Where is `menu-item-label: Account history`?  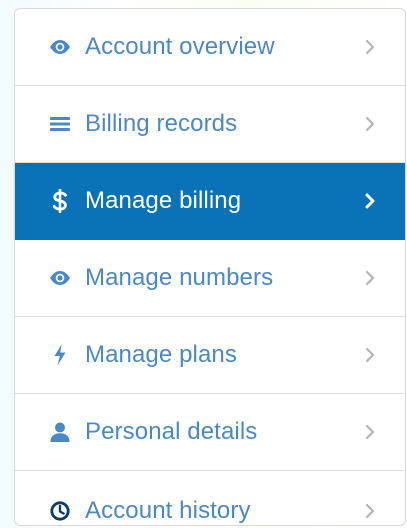
menu-item-label: Account history is located at coordinates (168, 510).